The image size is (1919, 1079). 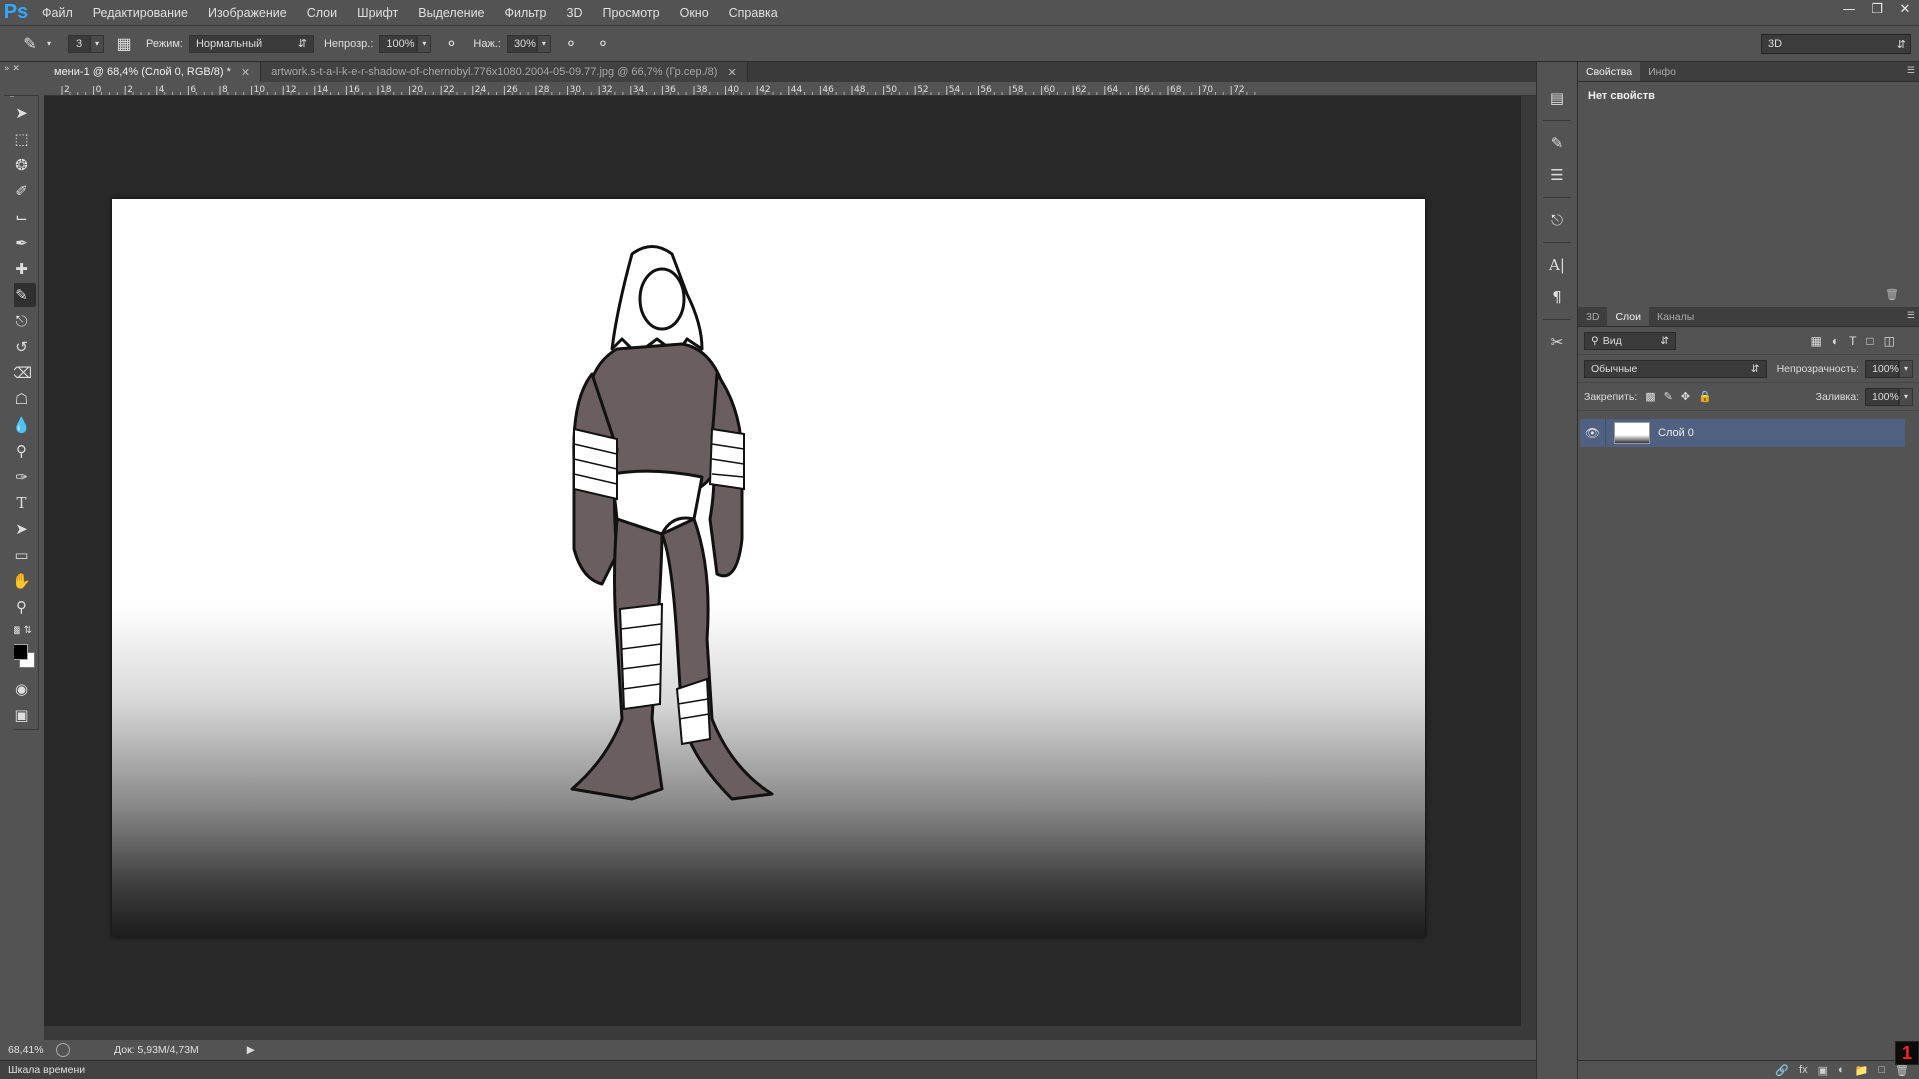 What do you see at coordinates (251, 1050) in the screenshot?
I see `arrow-right-icon: ▶` at bounding box center [251, 1050].